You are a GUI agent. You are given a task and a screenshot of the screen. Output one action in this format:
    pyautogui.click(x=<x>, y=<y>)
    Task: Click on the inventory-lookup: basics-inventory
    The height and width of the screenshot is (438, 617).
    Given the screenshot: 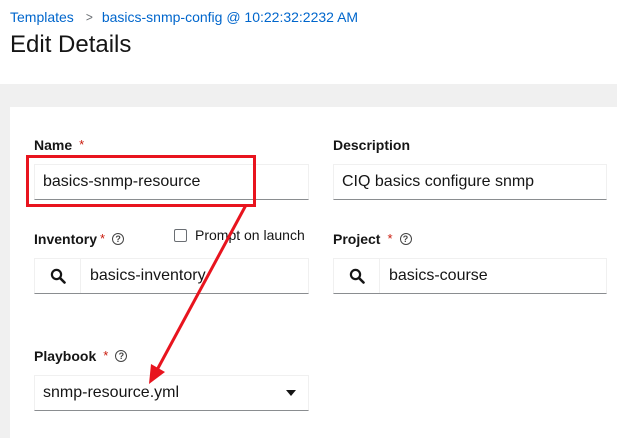 What is the action you would take?
    pyautogui.click(x=171, y=276)
    